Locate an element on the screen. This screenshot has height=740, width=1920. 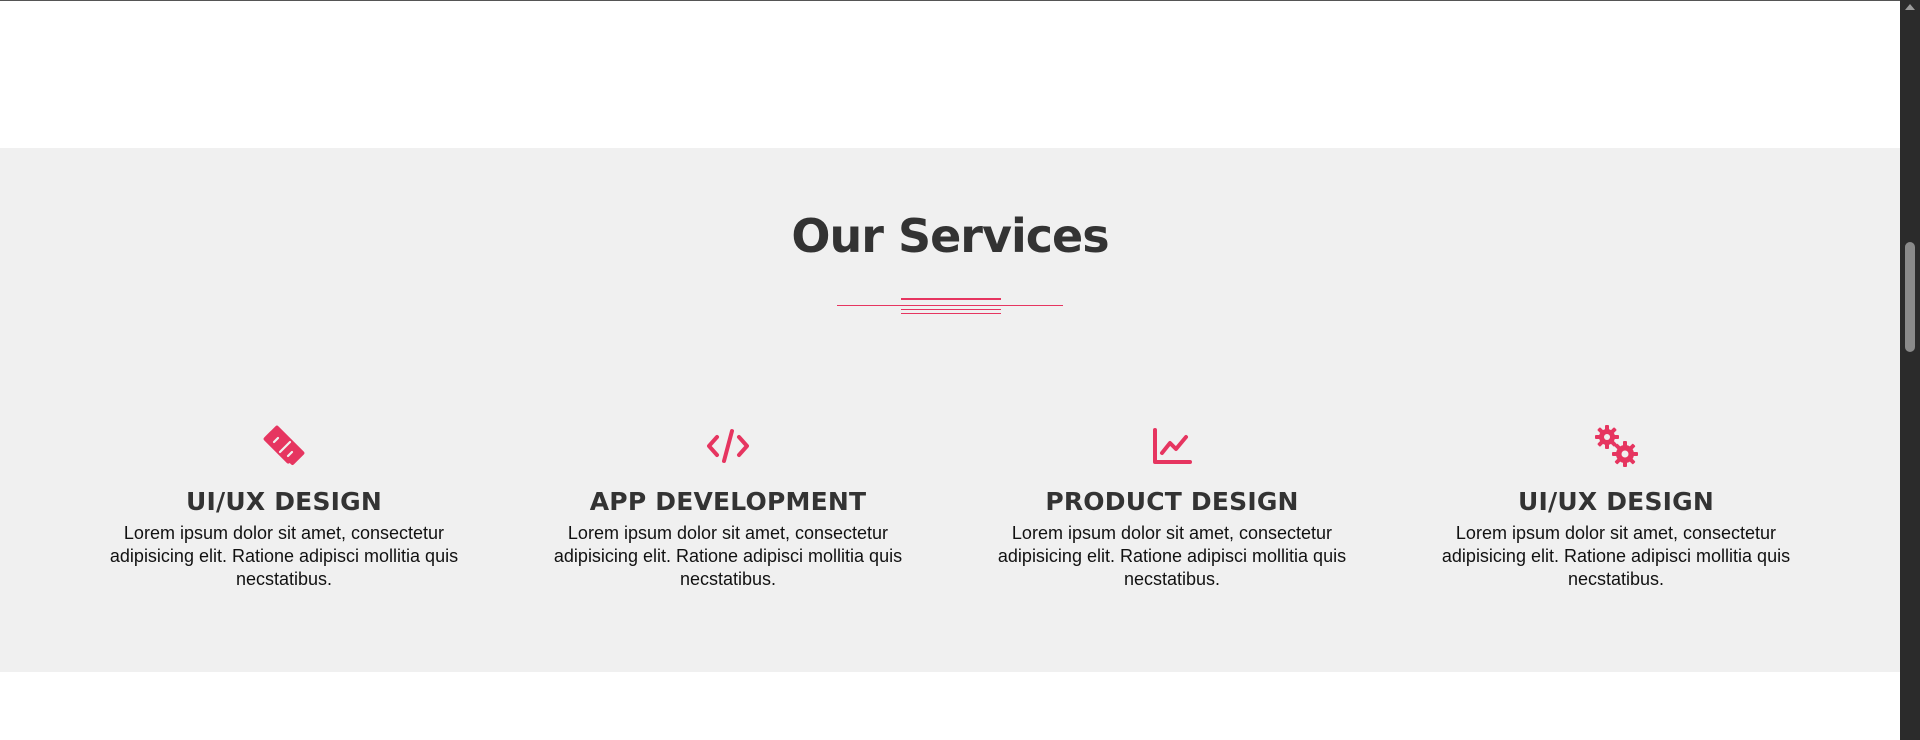
cogs-icon is located at coordinates (1616, 446).